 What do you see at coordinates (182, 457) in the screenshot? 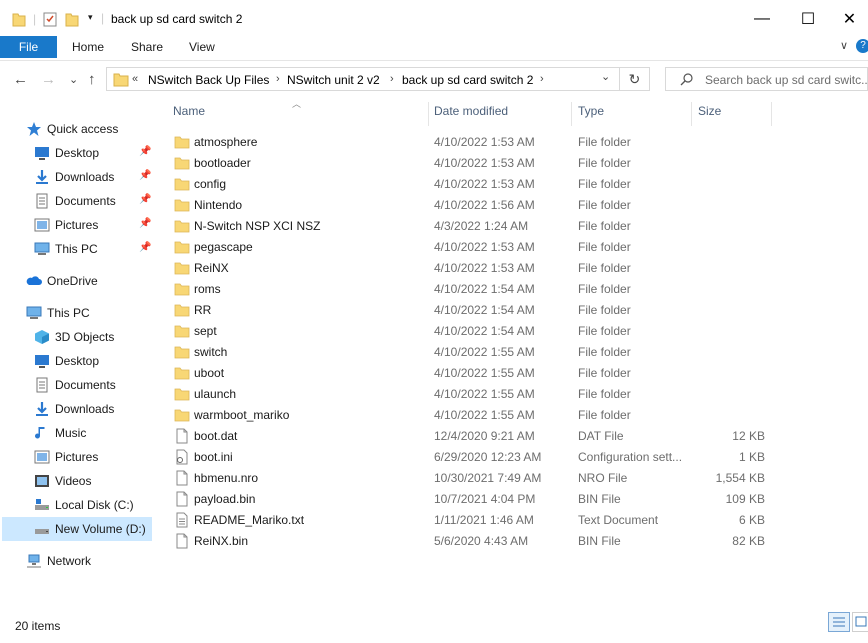
I see `config-file-icon` at bounding box center [182, 457].